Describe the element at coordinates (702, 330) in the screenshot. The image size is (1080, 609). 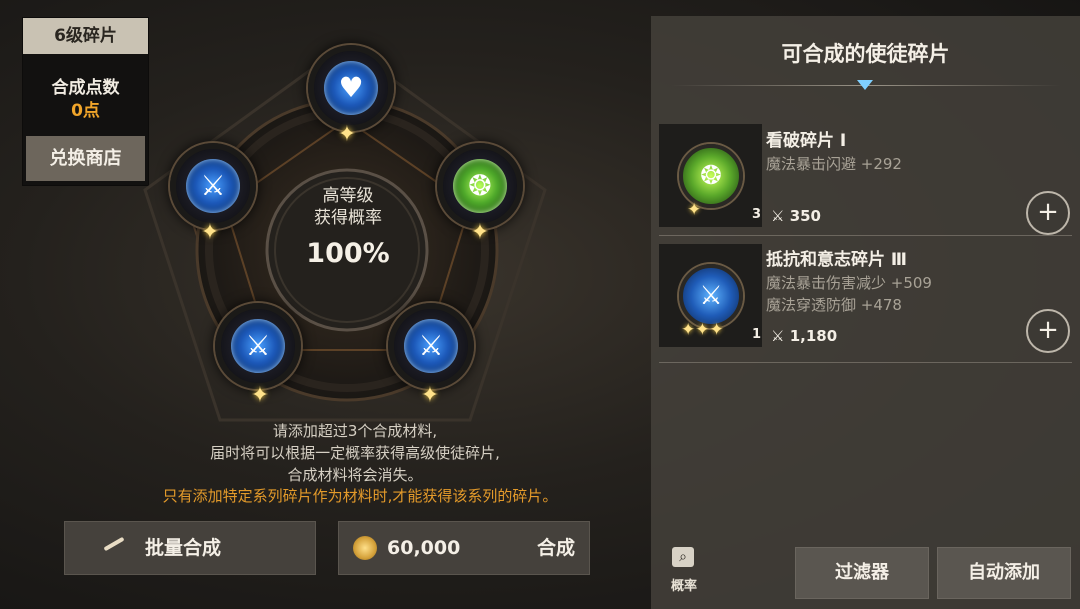
I see `star-icon: ✦✦✦` at that location.